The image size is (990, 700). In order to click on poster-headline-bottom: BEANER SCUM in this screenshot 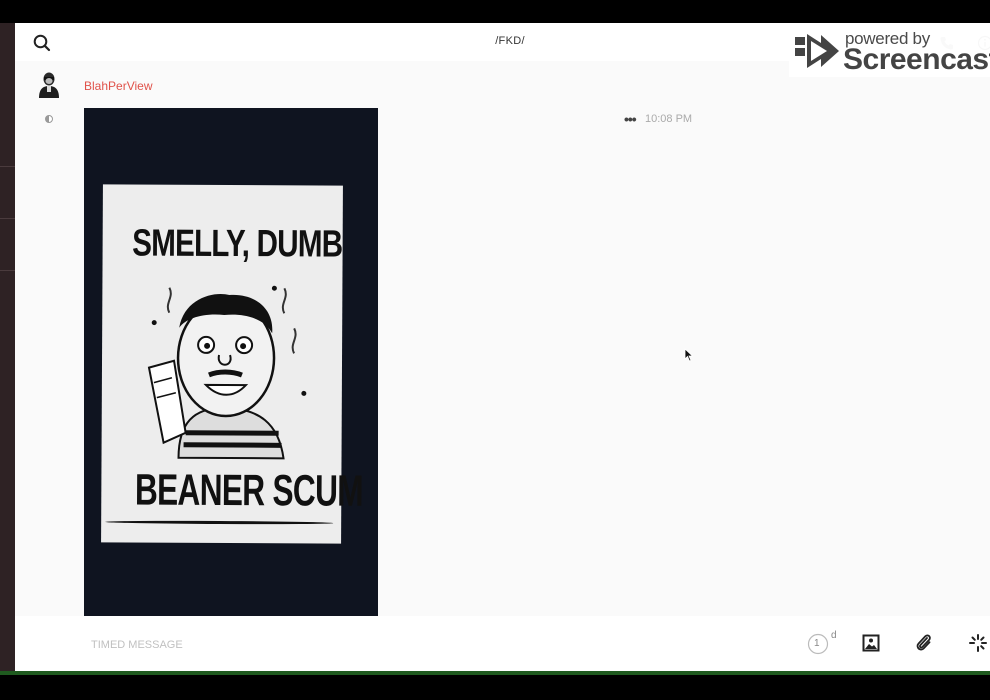, I will do `click(249, 490)`.